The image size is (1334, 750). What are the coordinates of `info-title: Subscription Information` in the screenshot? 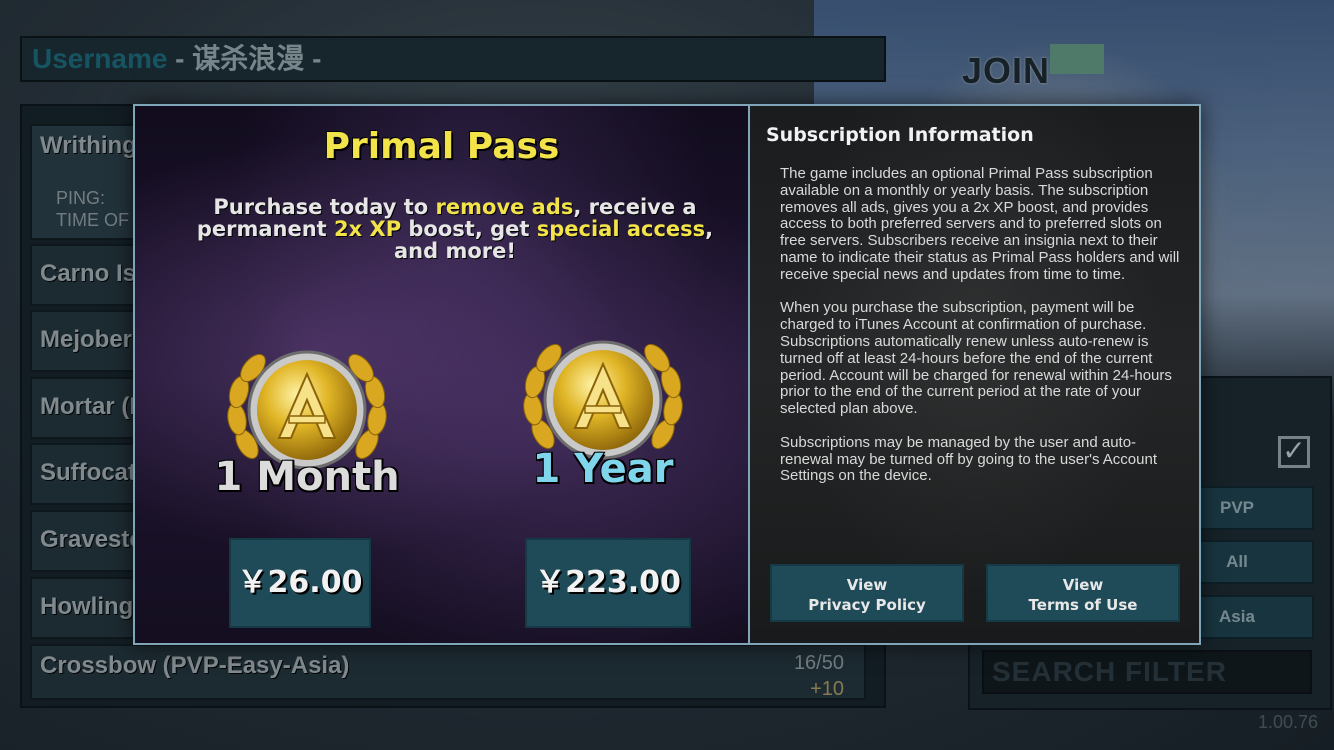 It's located at (900, 135).